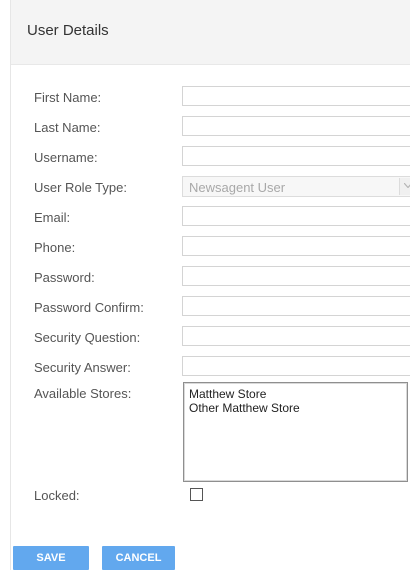 The height and width of the screenshot is (570, 410). Describe the element at coordinates (89, 307) in the screenshot. I see `password-confirm-label: Password Confirm:` at that location.